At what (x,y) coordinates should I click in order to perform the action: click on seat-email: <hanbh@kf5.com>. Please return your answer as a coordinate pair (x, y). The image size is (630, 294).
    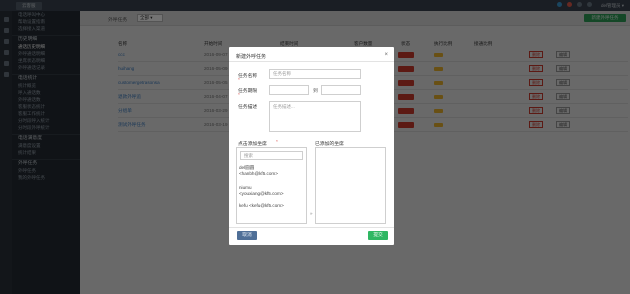
    Looking at the image, I should click on (258, 173).